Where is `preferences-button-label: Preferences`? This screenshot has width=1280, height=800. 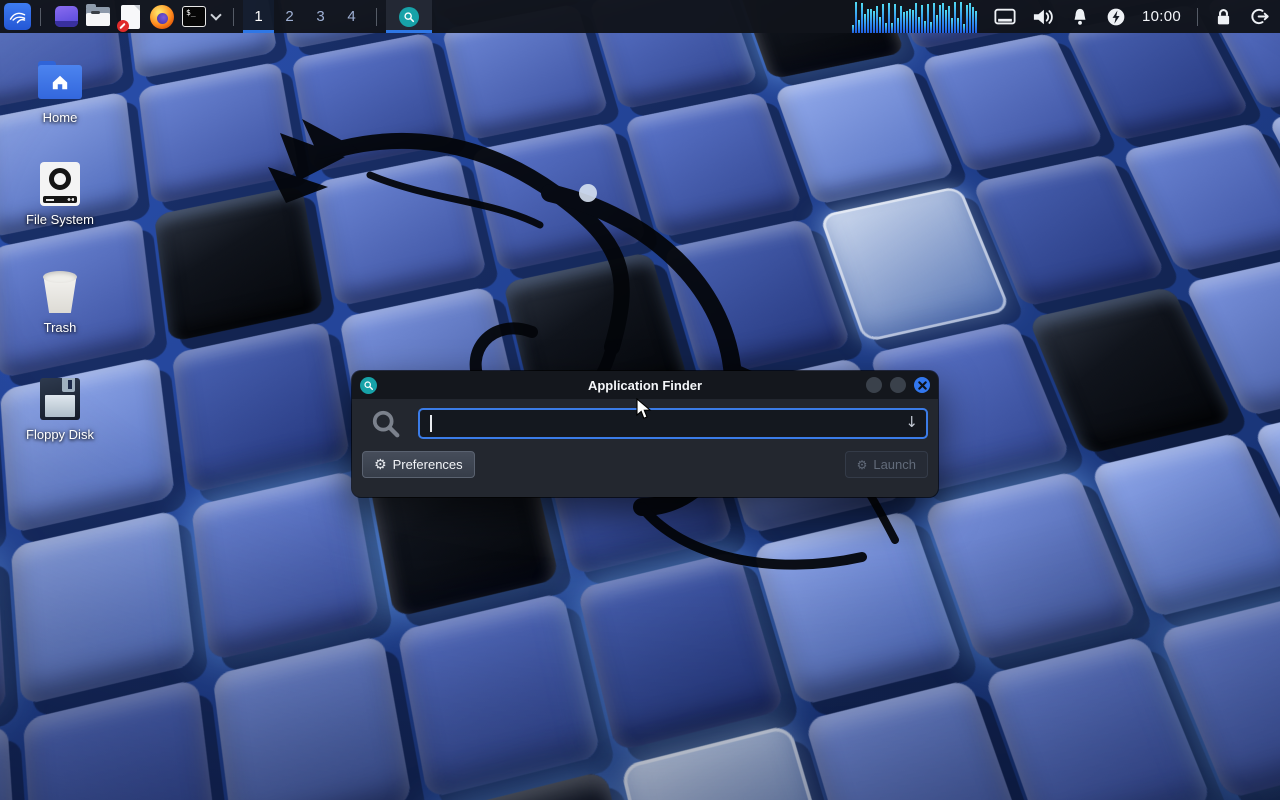
preferences-button-label: Preferences is located at coordinates (427, 464).